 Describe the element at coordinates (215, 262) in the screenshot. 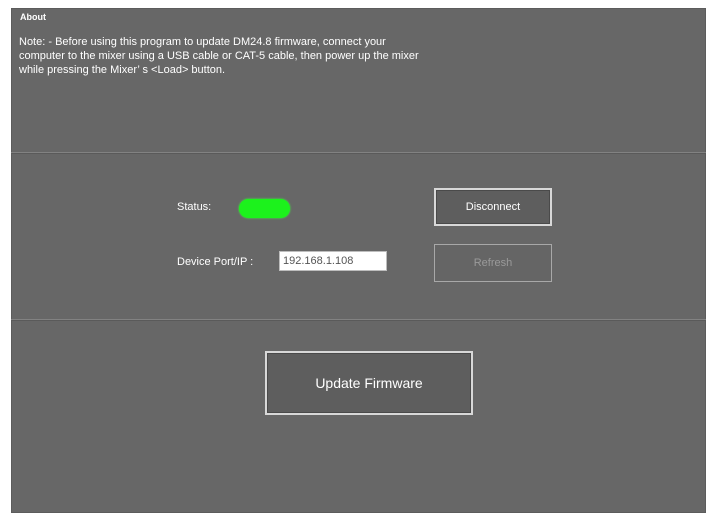

I see `device-port-label: Device Port/IP :` at that location.